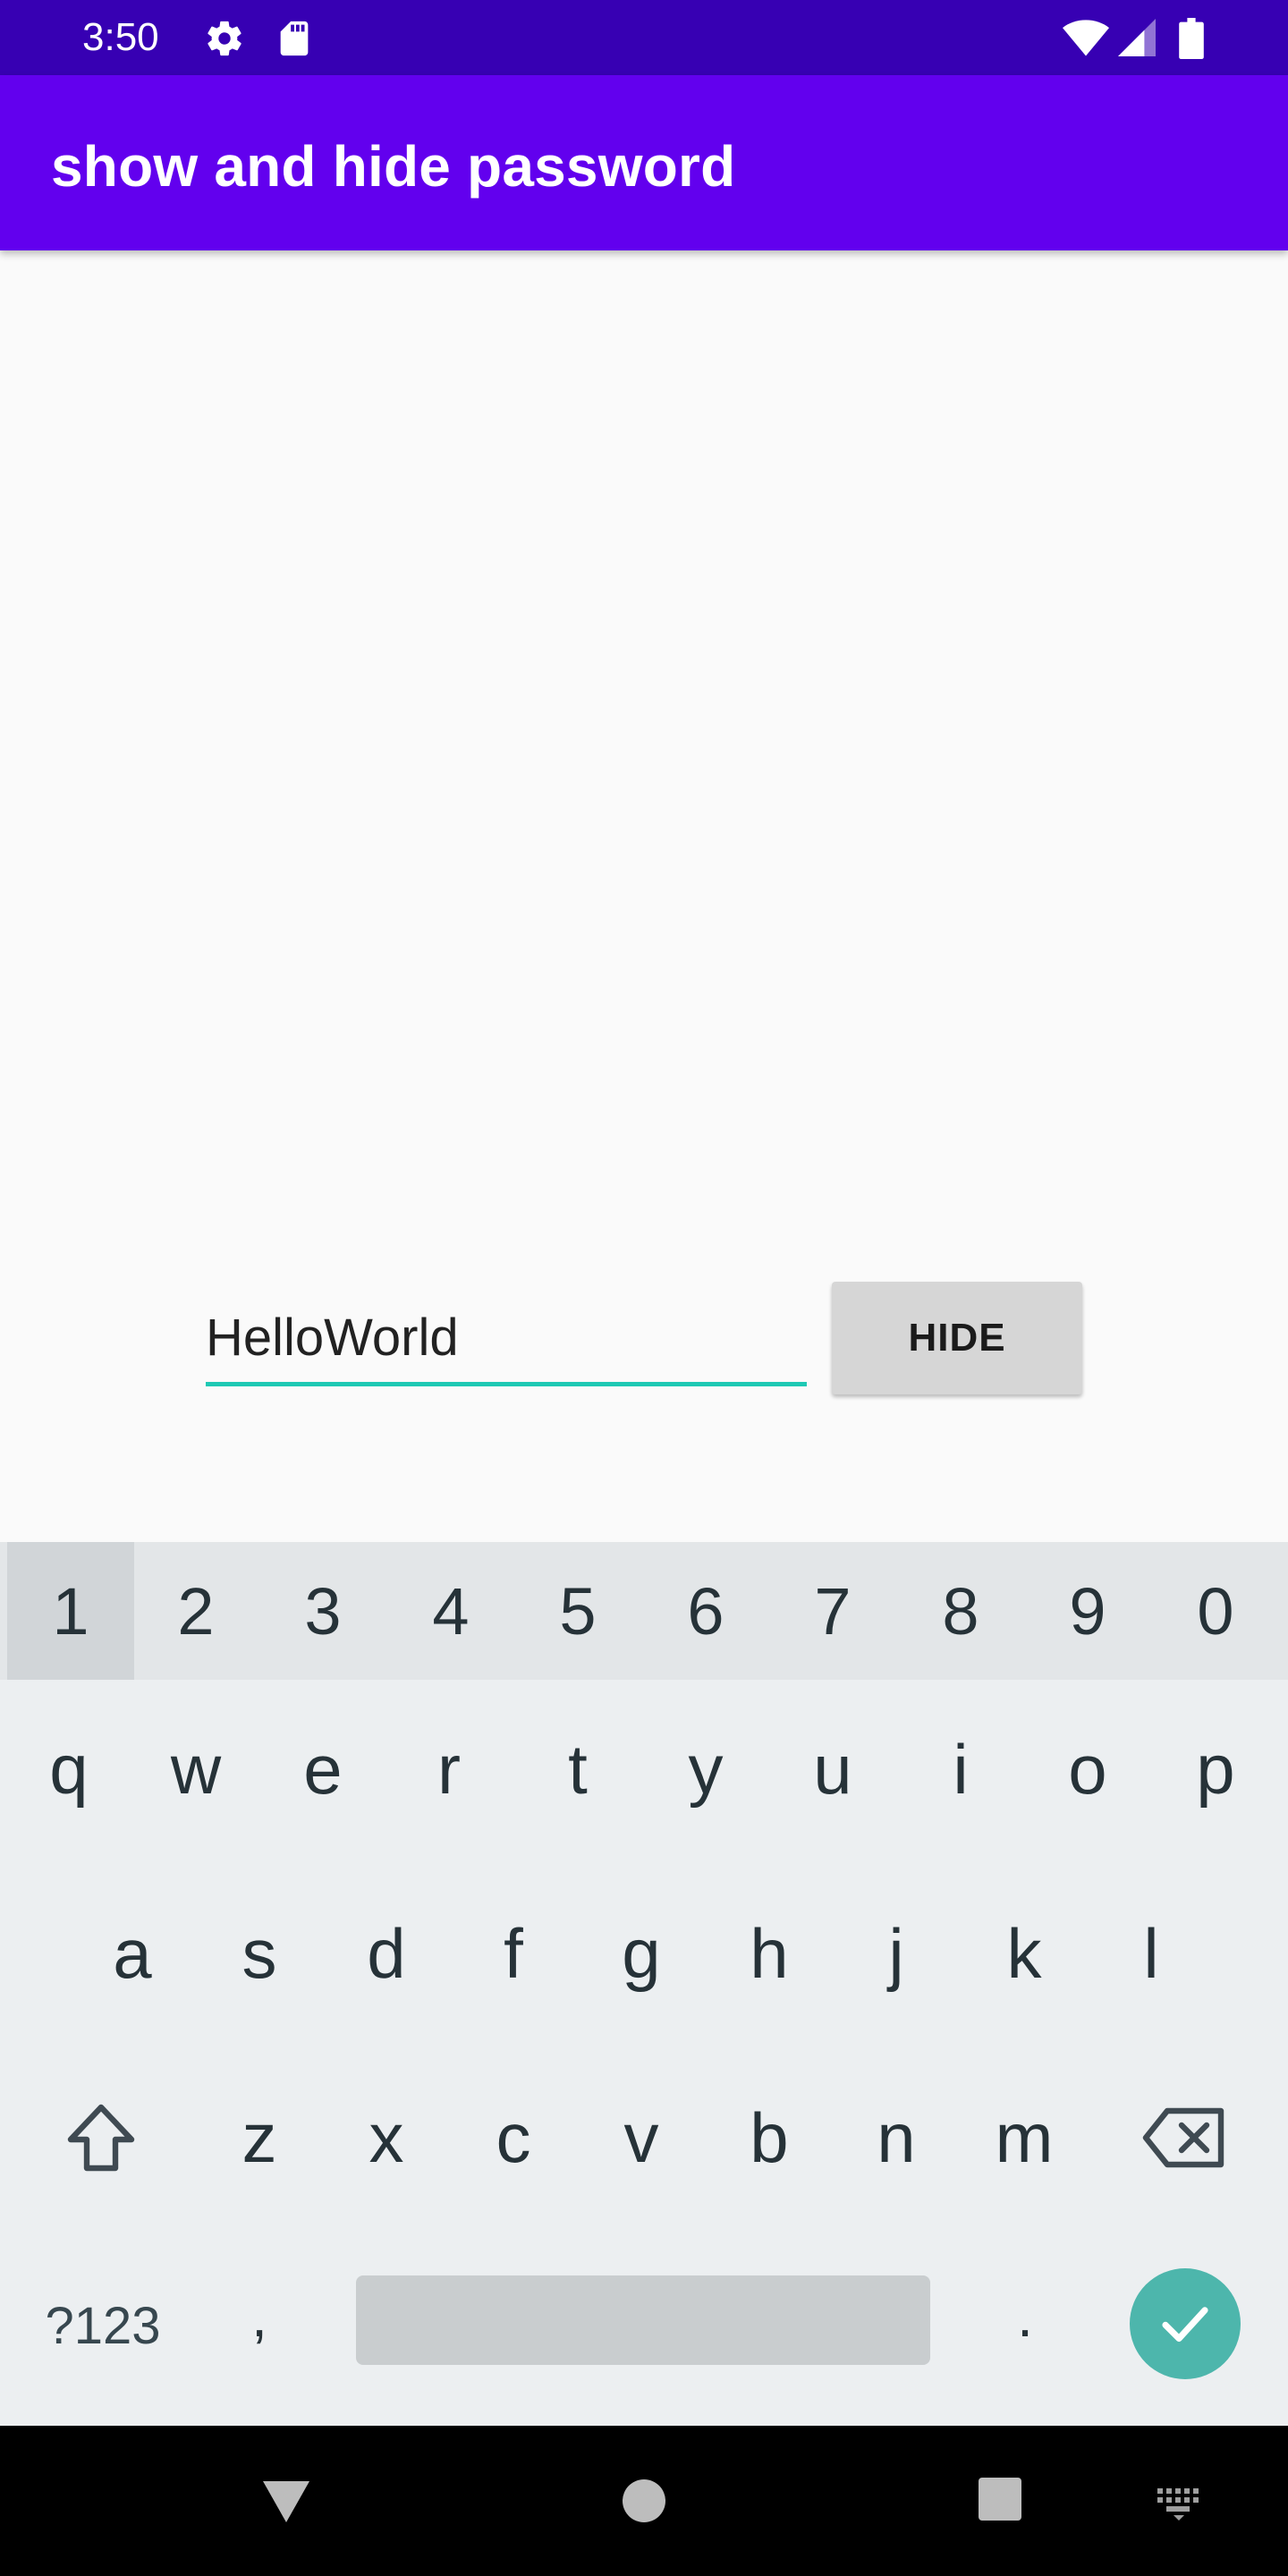  Describe the element at coordinates (957, 1338) in the screenshot. I see `hide-button: HIDE` at that location.